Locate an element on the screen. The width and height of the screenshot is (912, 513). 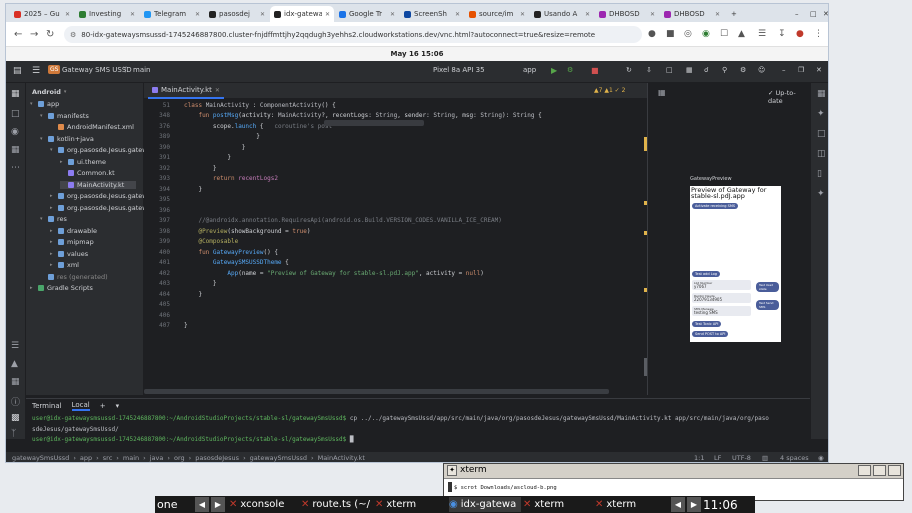
browser-tab: Investing ✕ is located at coordinates (107, 14).